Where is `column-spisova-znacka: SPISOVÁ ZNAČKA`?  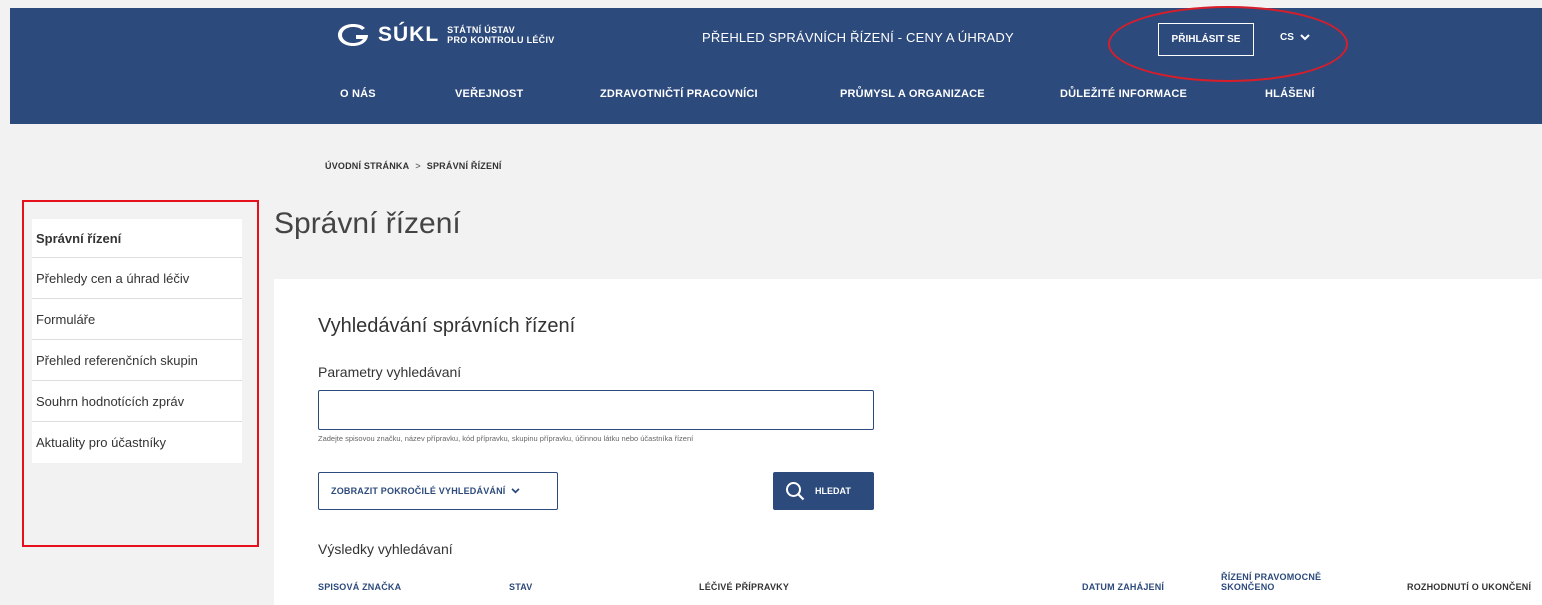
column-spisova-znacka: SPISOVÁ ZNAČKA is located at coordinates (359, 587).